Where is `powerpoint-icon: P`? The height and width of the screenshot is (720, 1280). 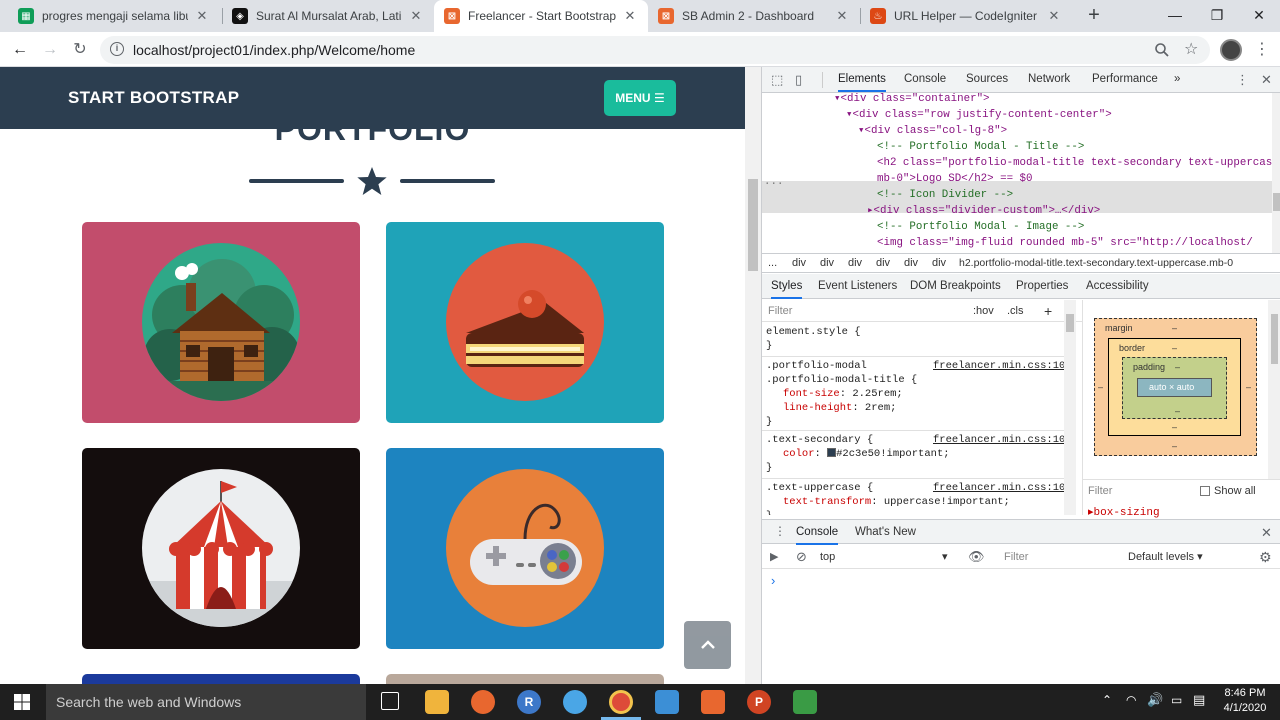 powerpoint-icon: P is located at coordinates (759, 702).